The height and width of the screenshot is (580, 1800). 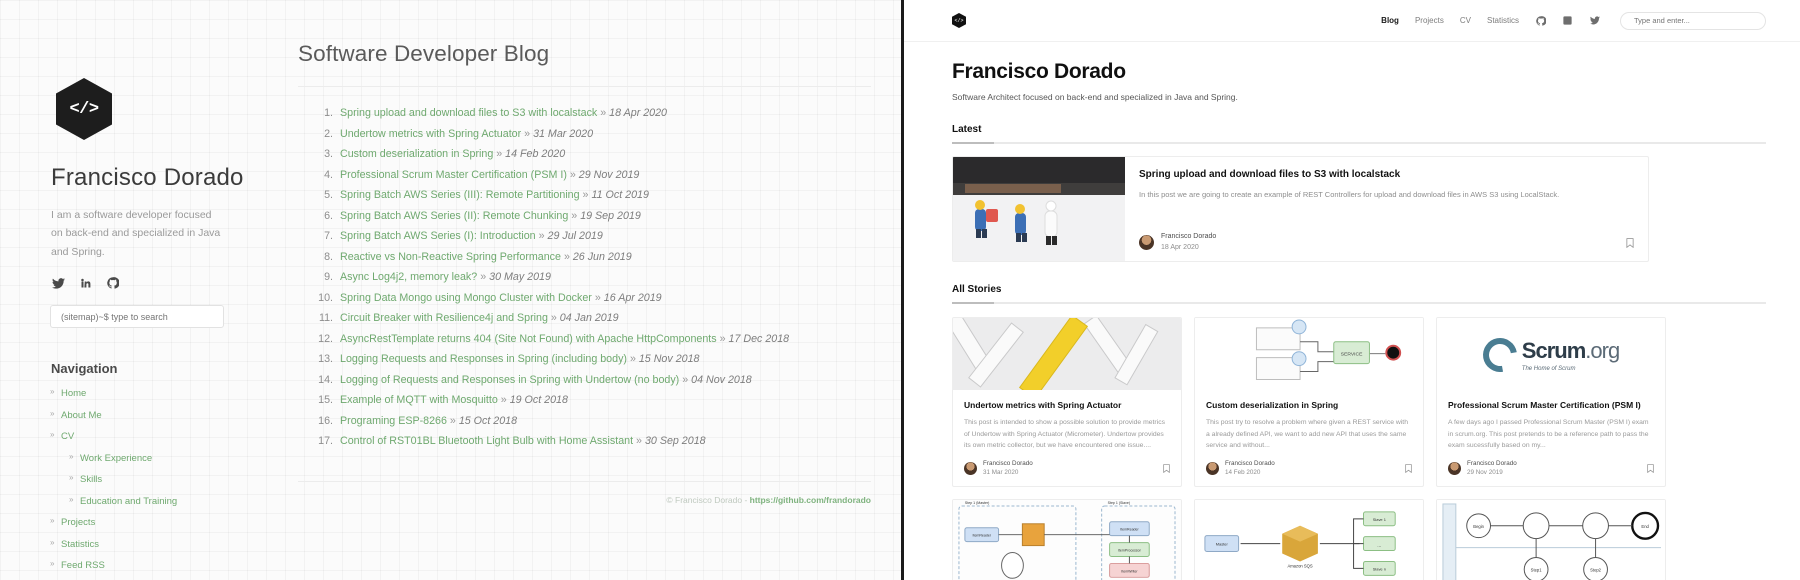 I want to click on search-input, so click(x=137, y=316).